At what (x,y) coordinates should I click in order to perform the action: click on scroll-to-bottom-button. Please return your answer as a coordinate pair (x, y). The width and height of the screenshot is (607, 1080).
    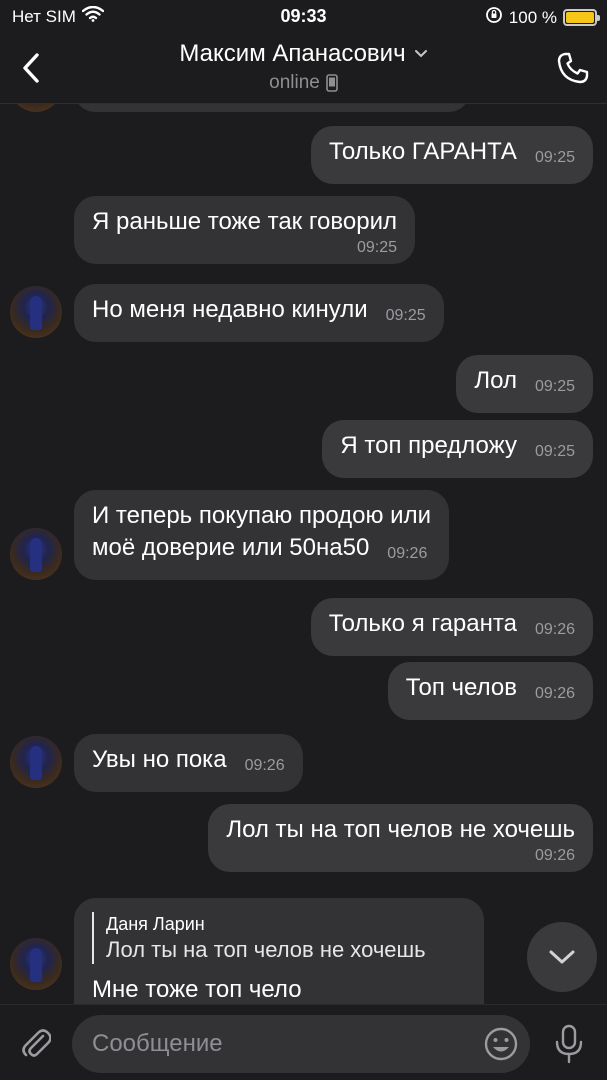
    Looking at the image, I should click on (562, 957).